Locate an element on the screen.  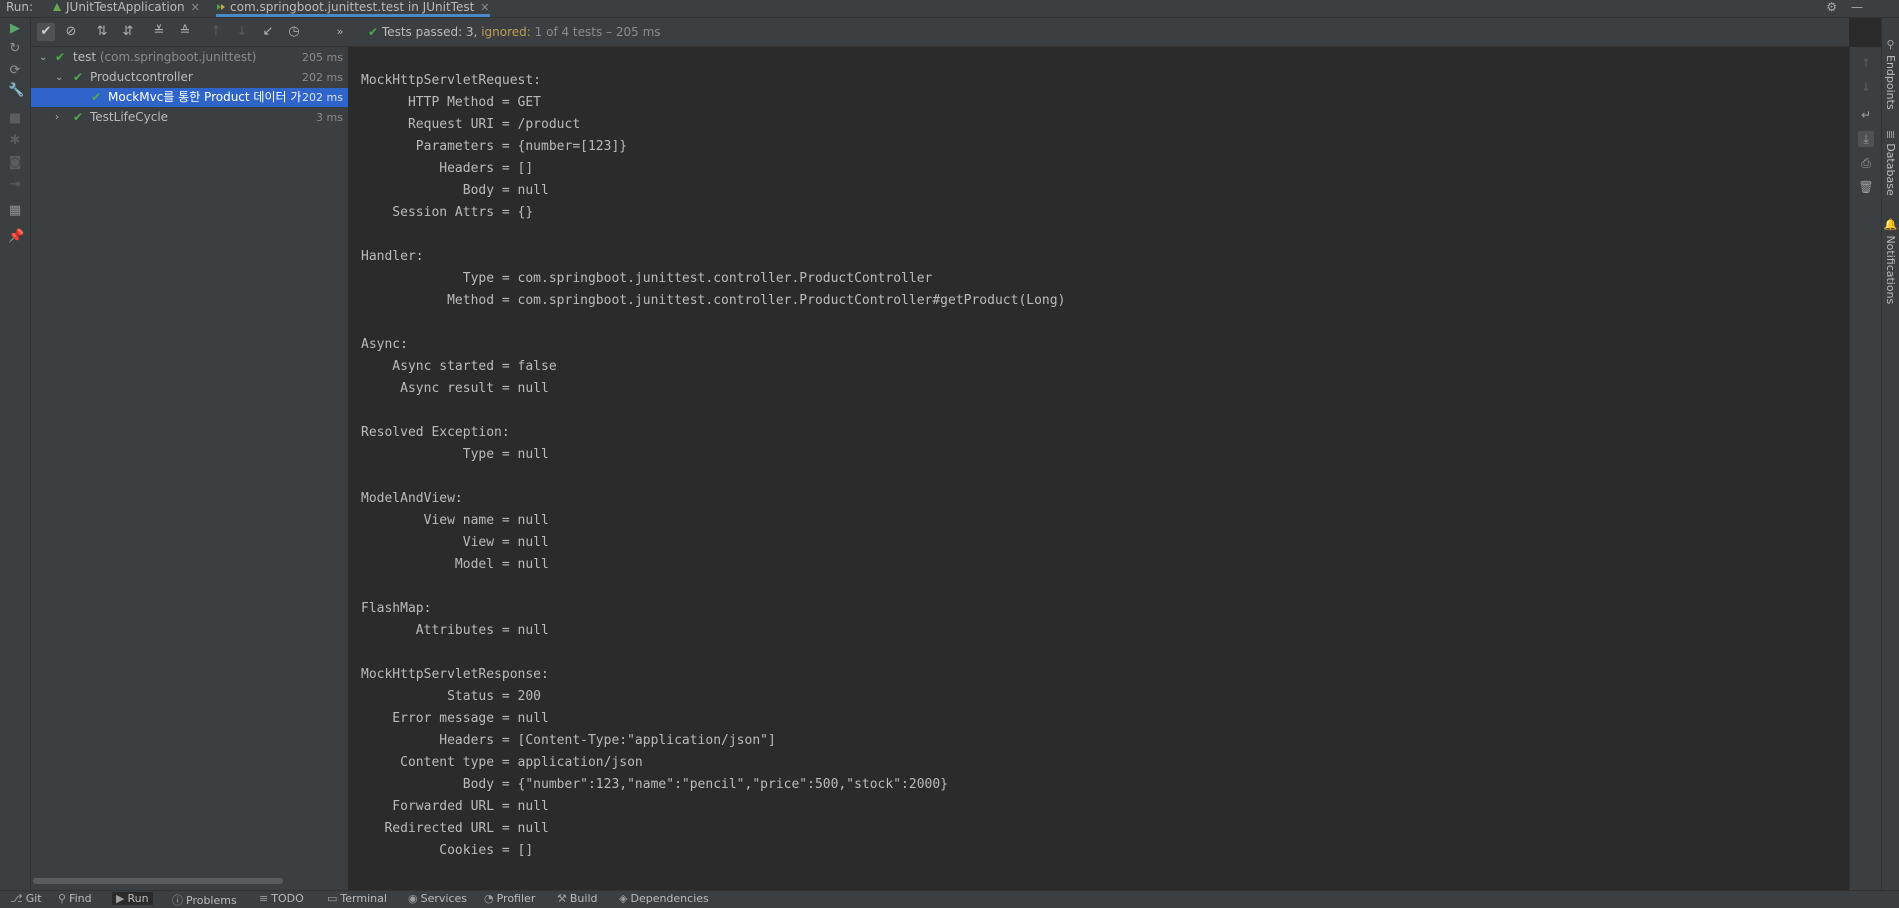
toggle-autotest-icon: ⟳ is located at coordinates (15, 71).